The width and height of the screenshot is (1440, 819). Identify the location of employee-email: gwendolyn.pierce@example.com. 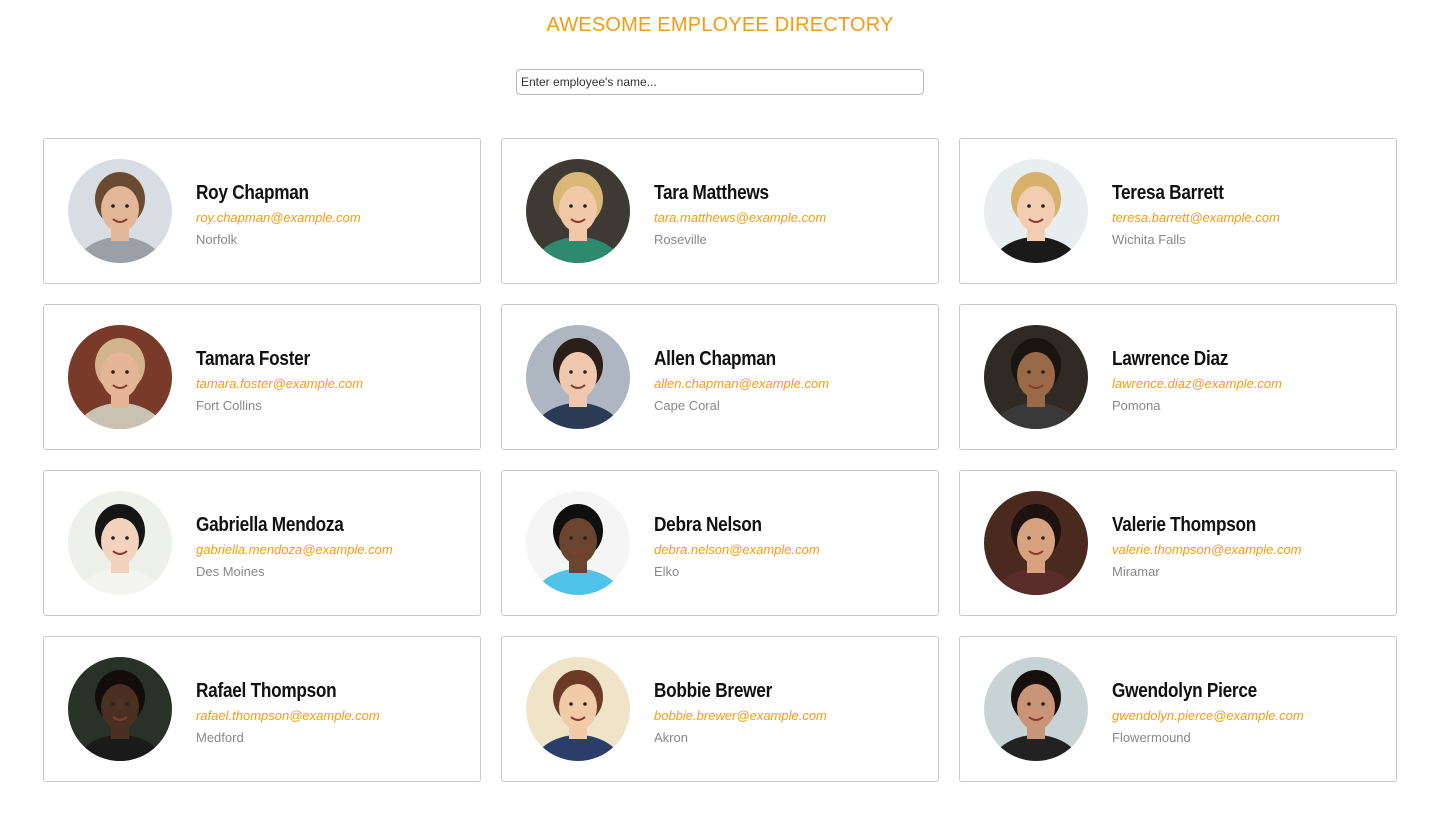
(1208, 715).